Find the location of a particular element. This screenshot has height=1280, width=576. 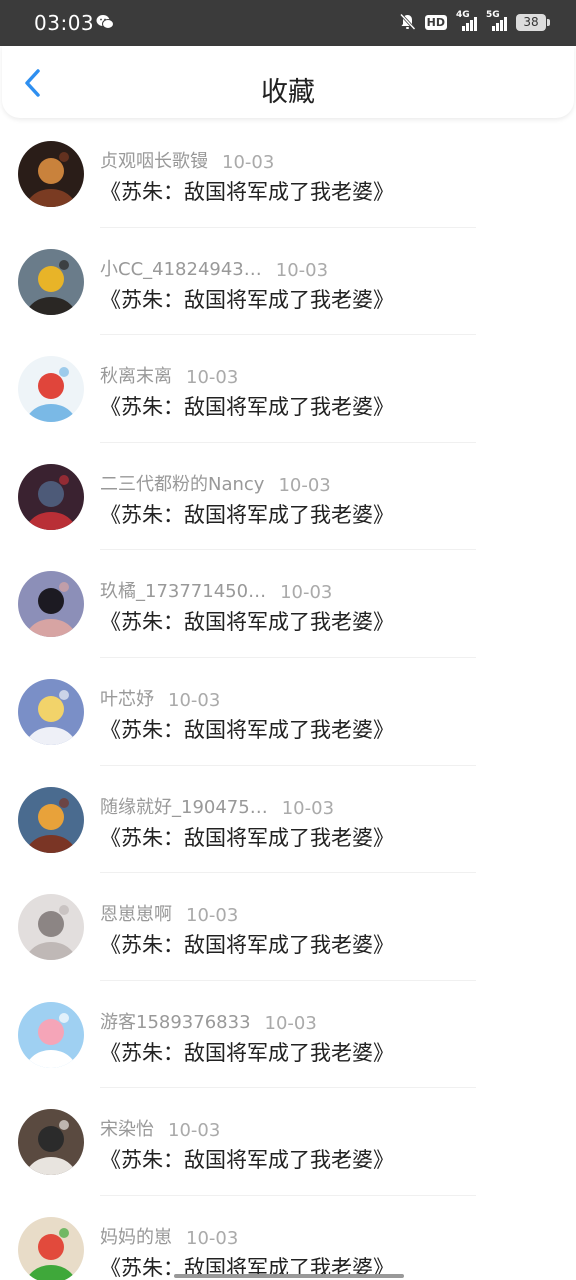

signal-4g-icon: 4G is located at coordinates (466, 20).